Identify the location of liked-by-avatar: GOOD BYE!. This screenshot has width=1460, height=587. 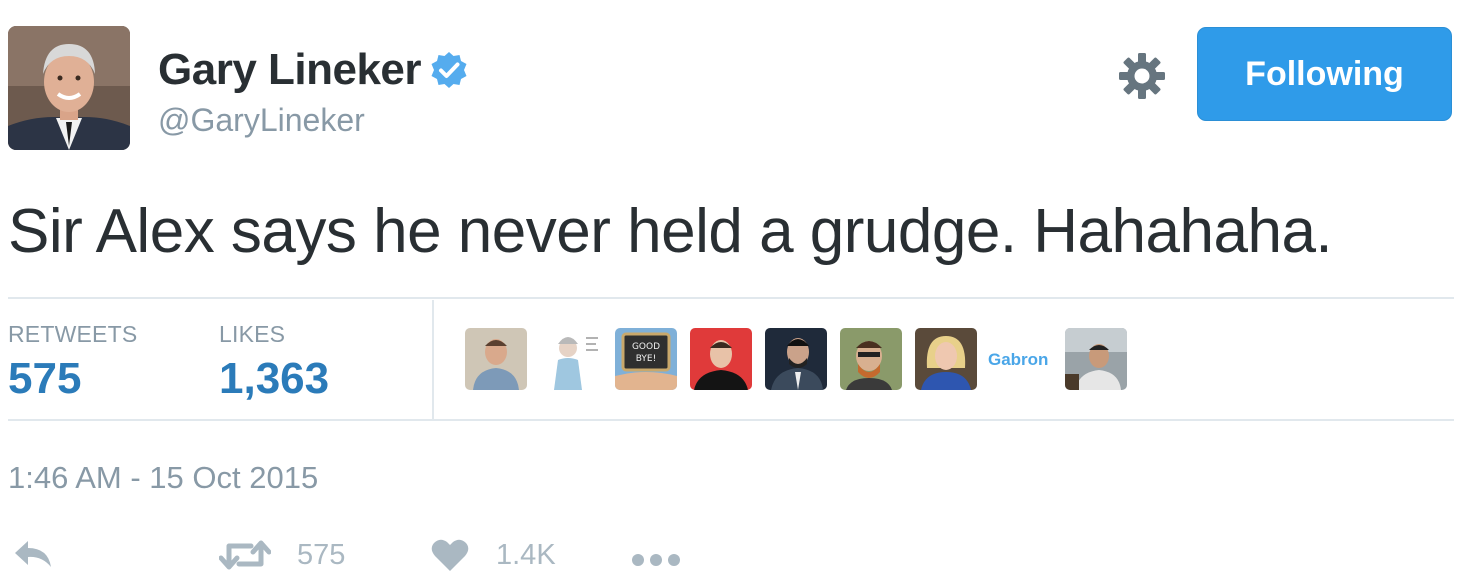
(646, 359).